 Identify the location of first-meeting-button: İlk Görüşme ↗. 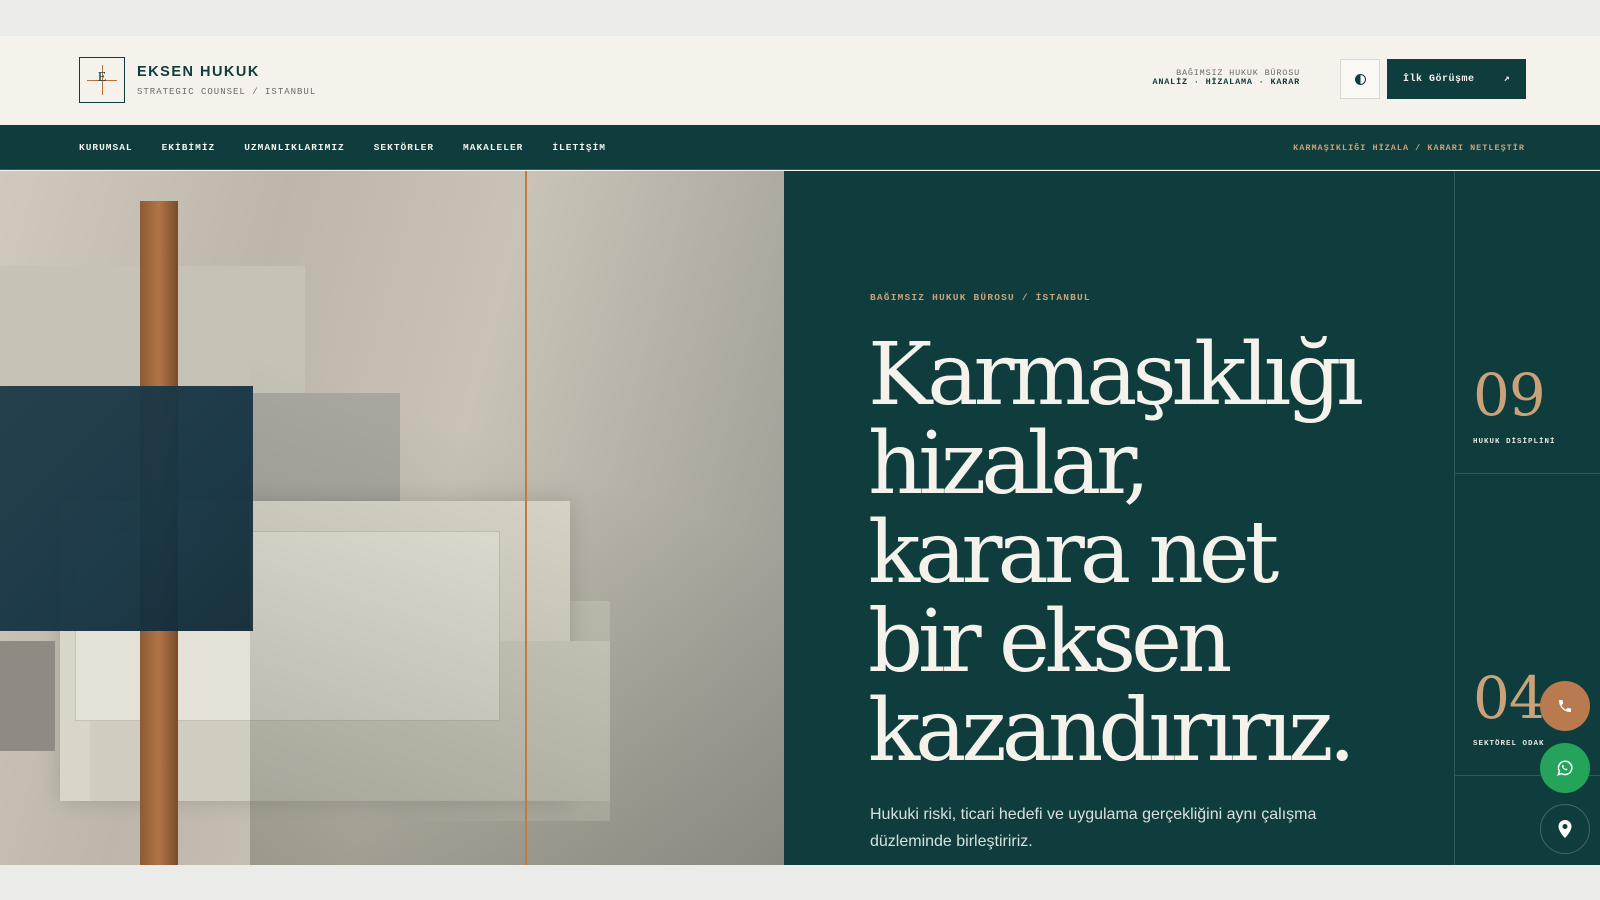
(1456, 79).